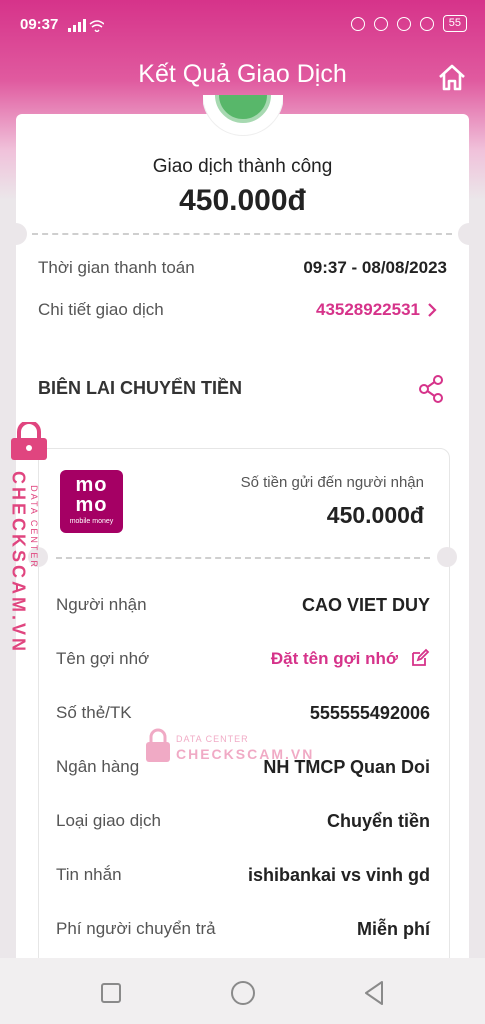 Image resolution: width=485 pixels, height=1024 pixels. Describe the element at coordinates (243, 116) in the screenshot. I see `success-icon` at that location.